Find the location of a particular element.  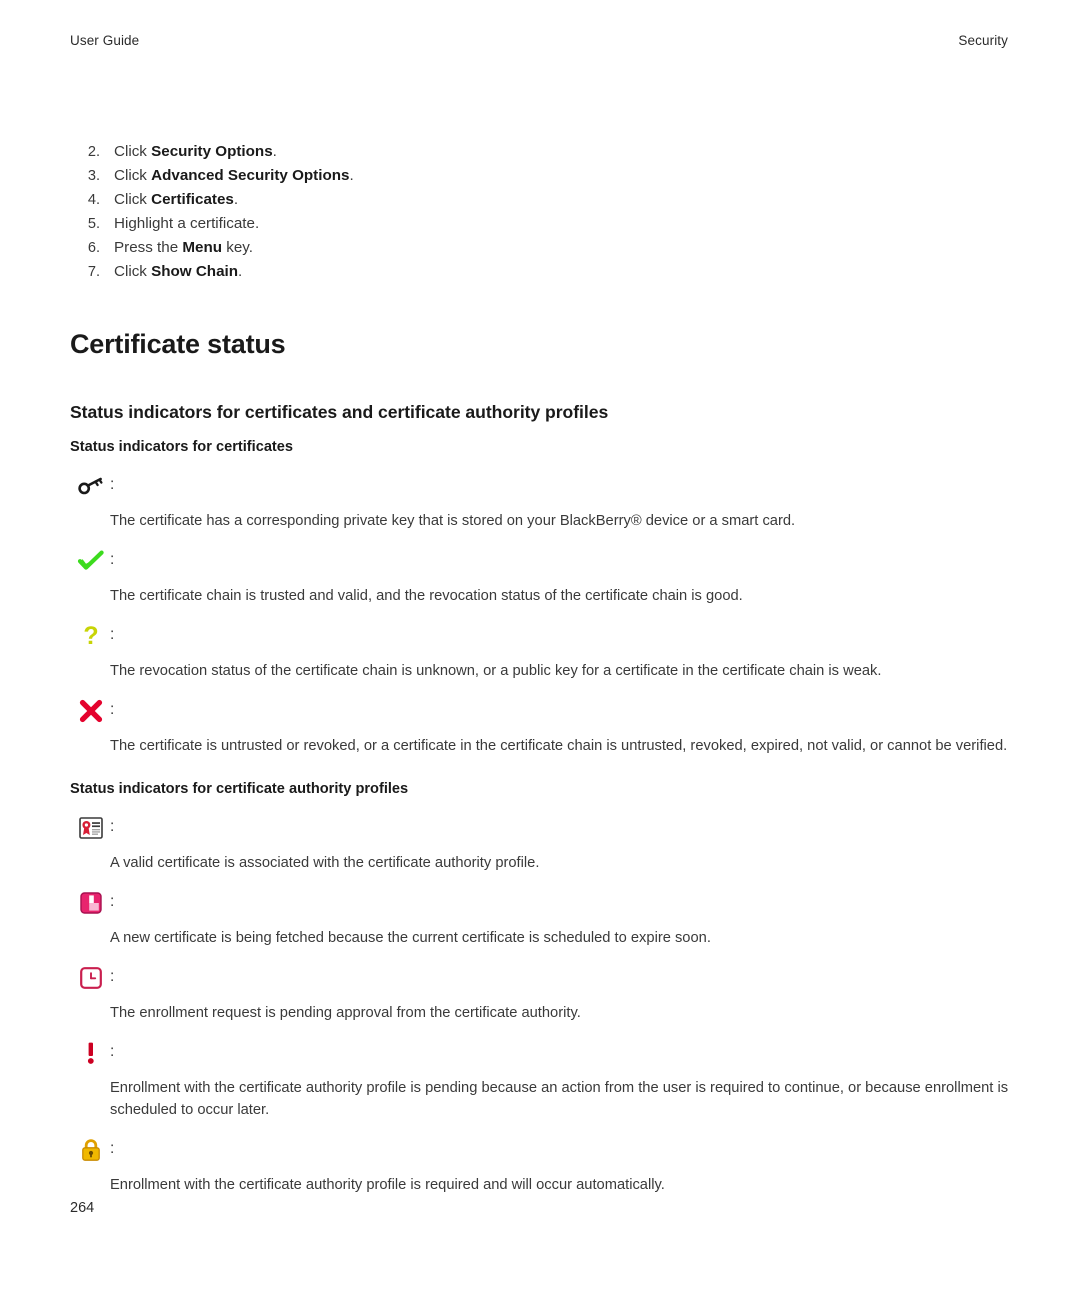

list-item: 2. Click Security Options. is located at coordinates (545, 152).